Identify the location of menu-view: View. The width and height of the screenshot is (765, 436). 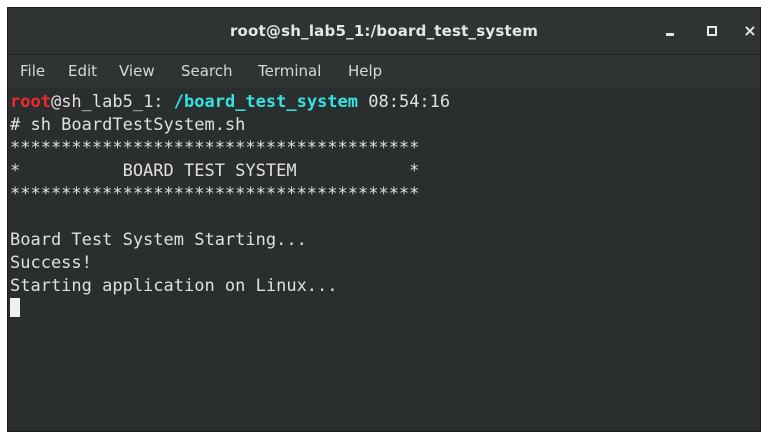
(137, 71).